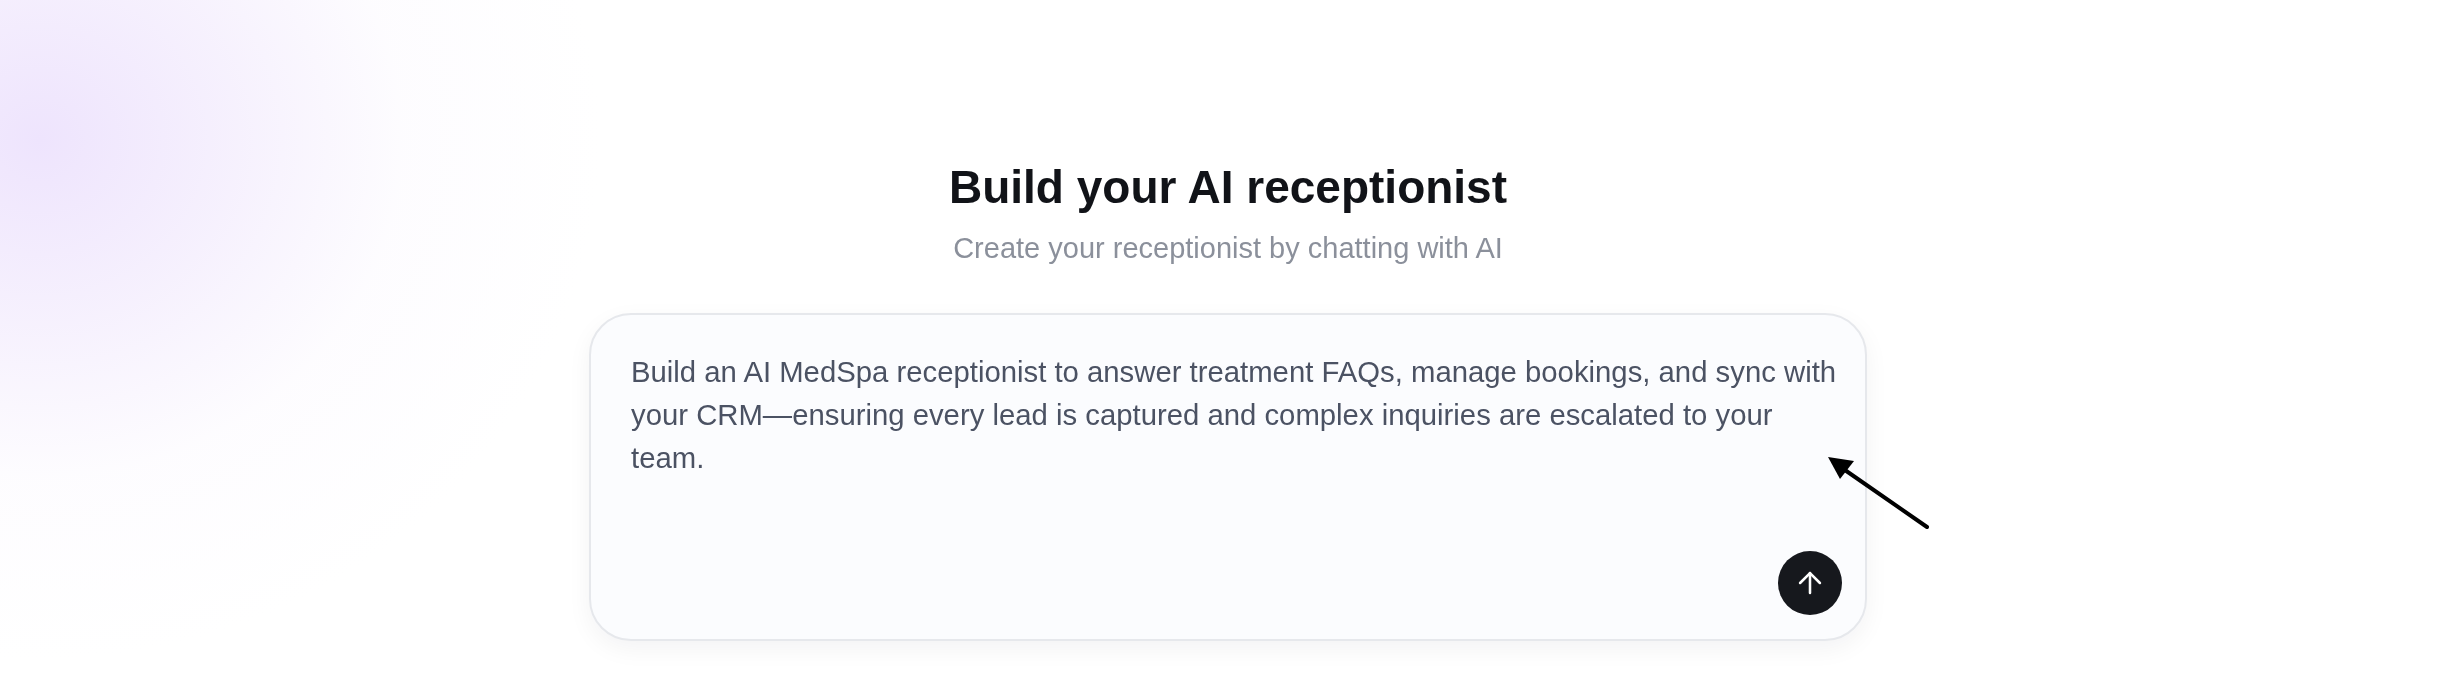 Image resolution: width=2456 pixels, height=690 pixels. What do you see at coordinates (1234, 415) in the screenshot?
I see `prompt-text: Build an AI MedSpa receptionist to answer treatment FAQs, manage bookings, and sync with your CRM—ensuring every lead is captured and complex inquiries are escalated to your team.` at bounding box center [1234, 415].